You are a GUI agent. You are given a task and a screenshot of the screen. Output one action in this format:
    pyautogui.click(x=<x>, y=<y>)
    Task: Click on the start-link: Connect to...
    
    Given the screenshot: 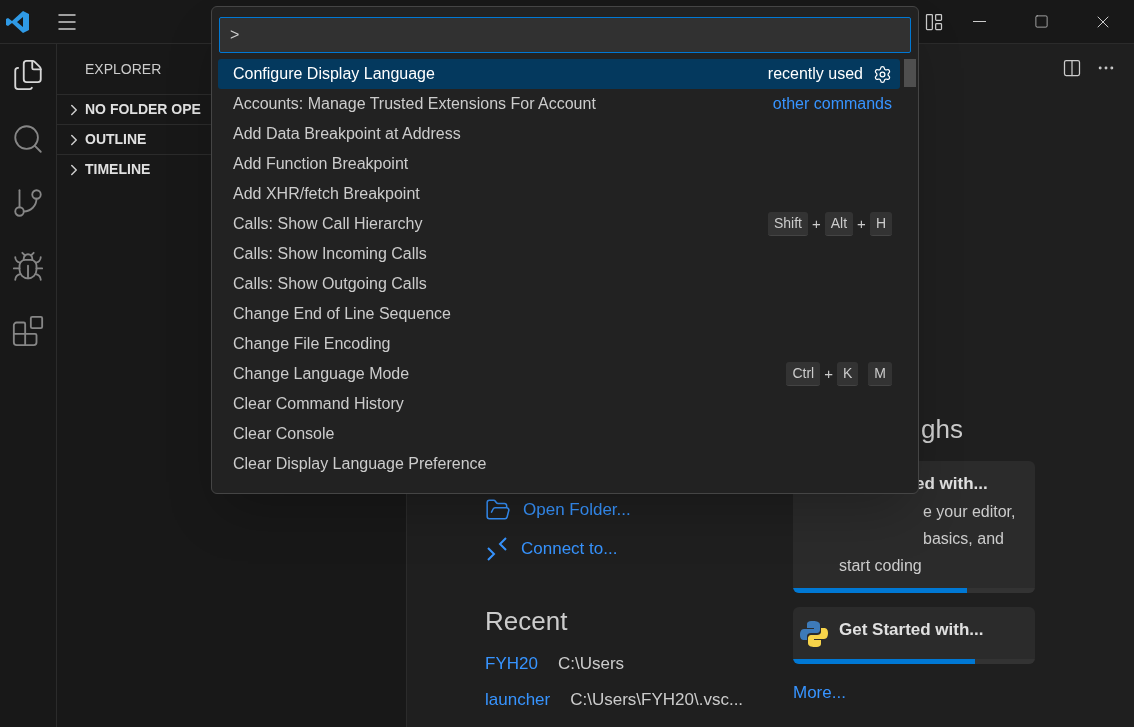 What is the action you would take?
    pyautogui.click(x=639, y=548)
    